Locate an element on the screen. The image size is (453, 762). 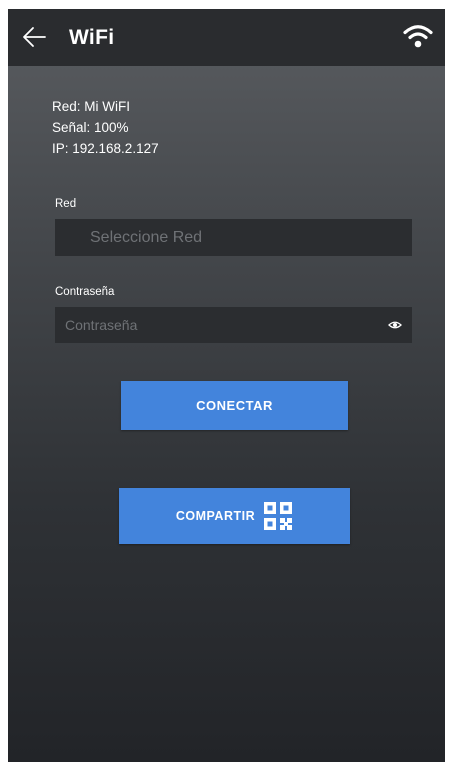
network-select-placeholder: Seleccione Red is located at coordinates (146, 237).